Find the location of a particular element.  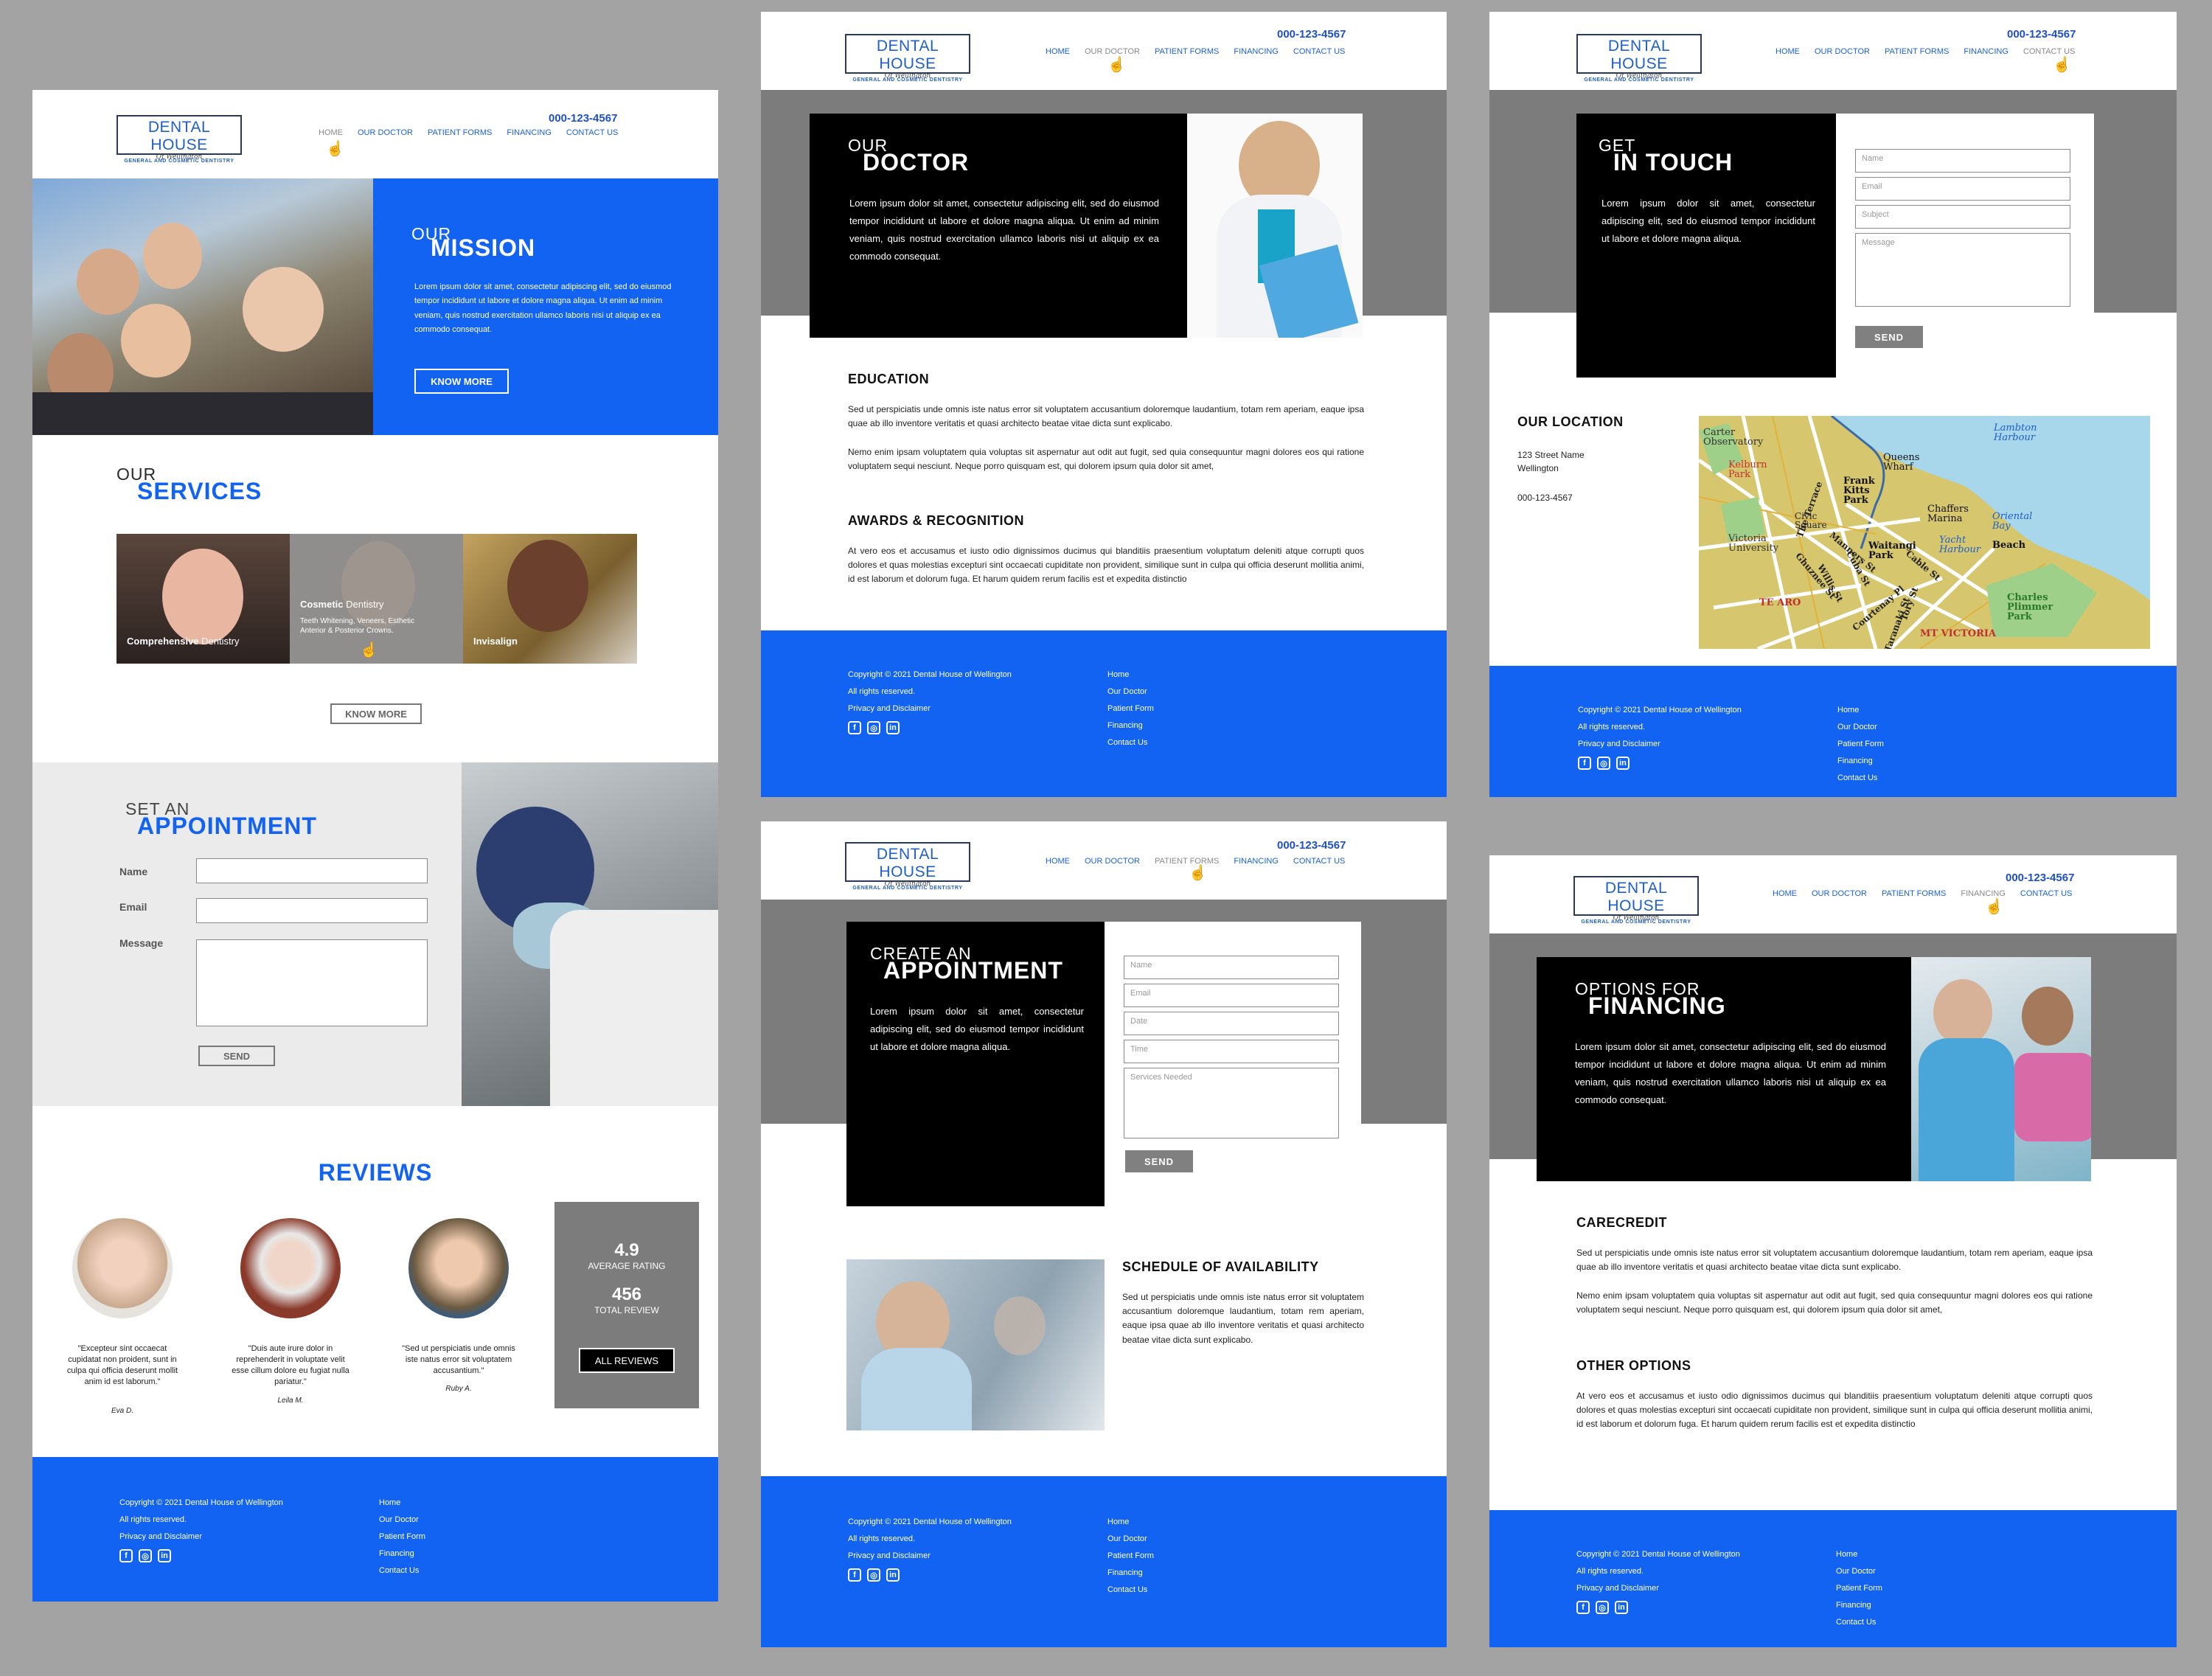

email-input is located at coordinates (312, 910).